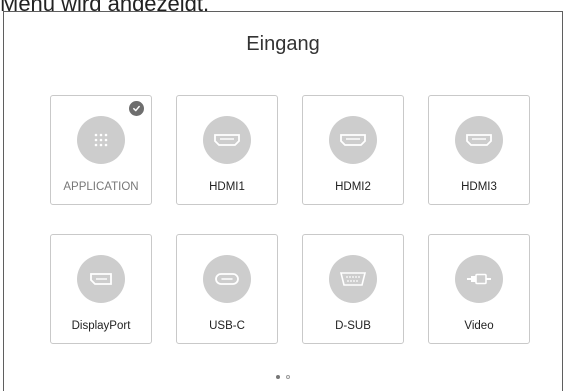  I want to click on input-tile-displayport: DisplayPort, so click(101, 289).